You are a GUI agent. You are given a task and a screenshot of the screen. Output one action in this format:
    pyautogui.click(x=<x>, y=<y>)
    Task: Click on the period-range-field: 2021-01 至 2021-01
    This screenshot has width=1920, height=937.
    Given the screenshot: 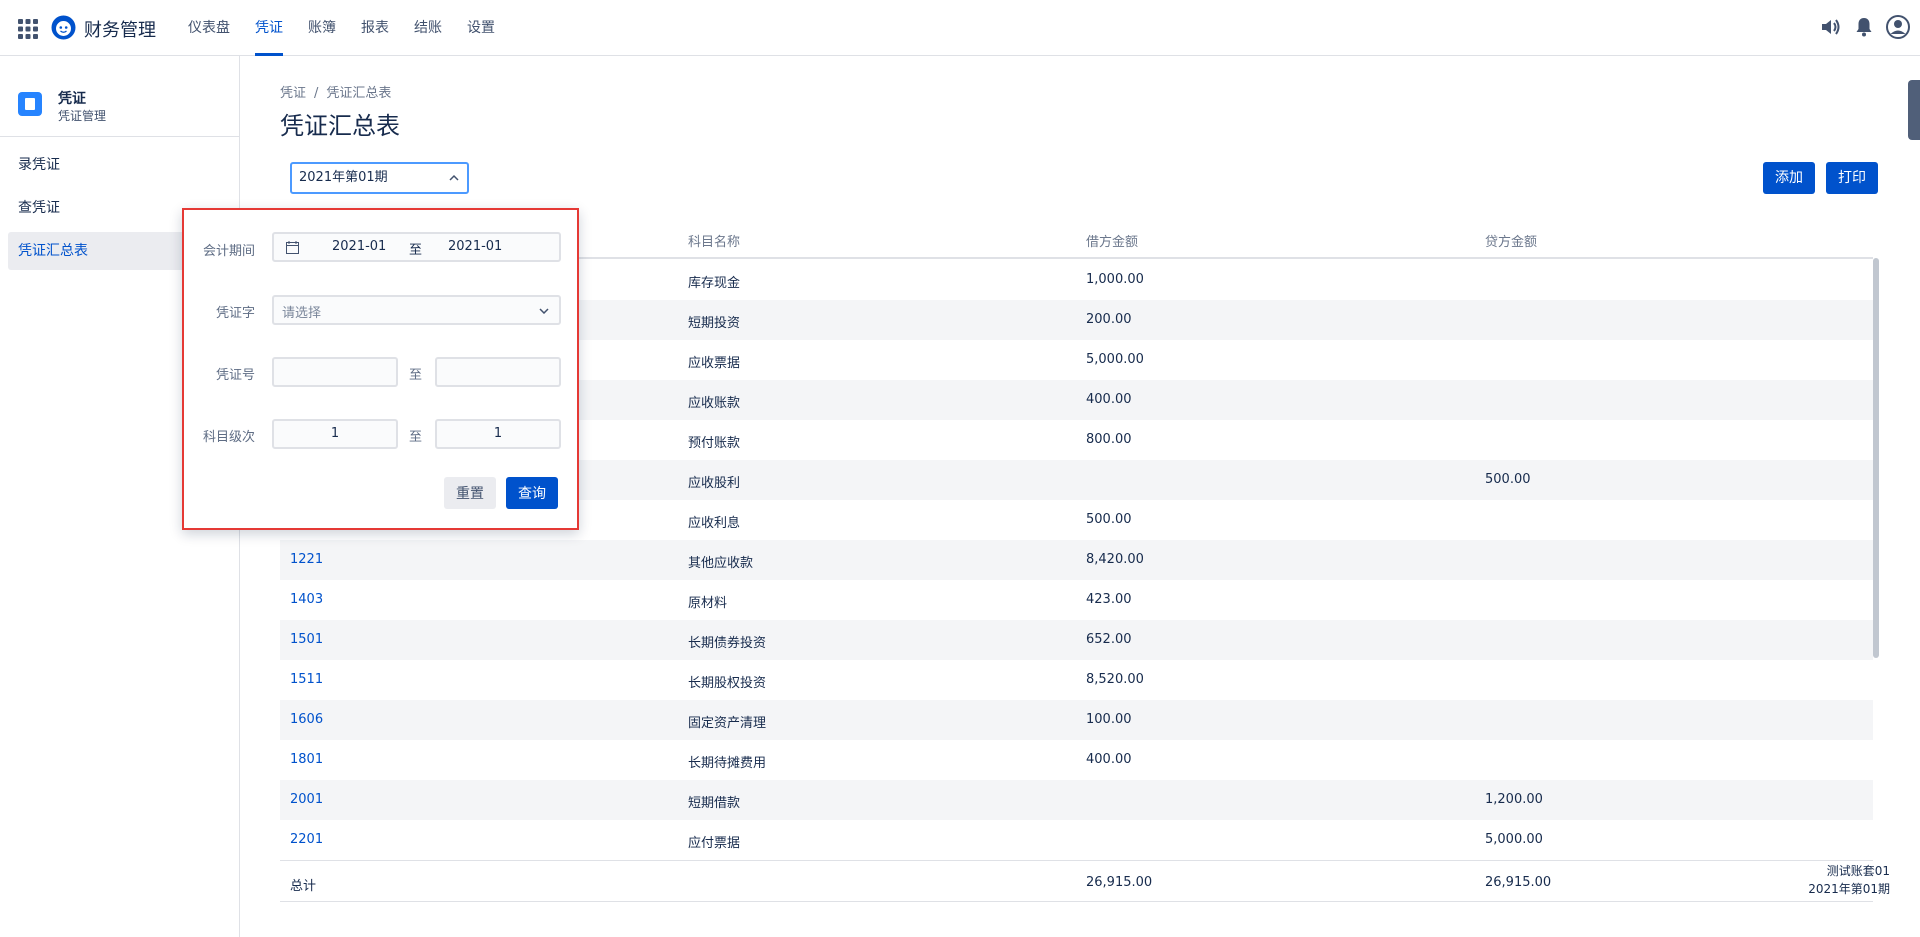 What is the action you would take?
    pyautogui.click(x=416, y=247)
    